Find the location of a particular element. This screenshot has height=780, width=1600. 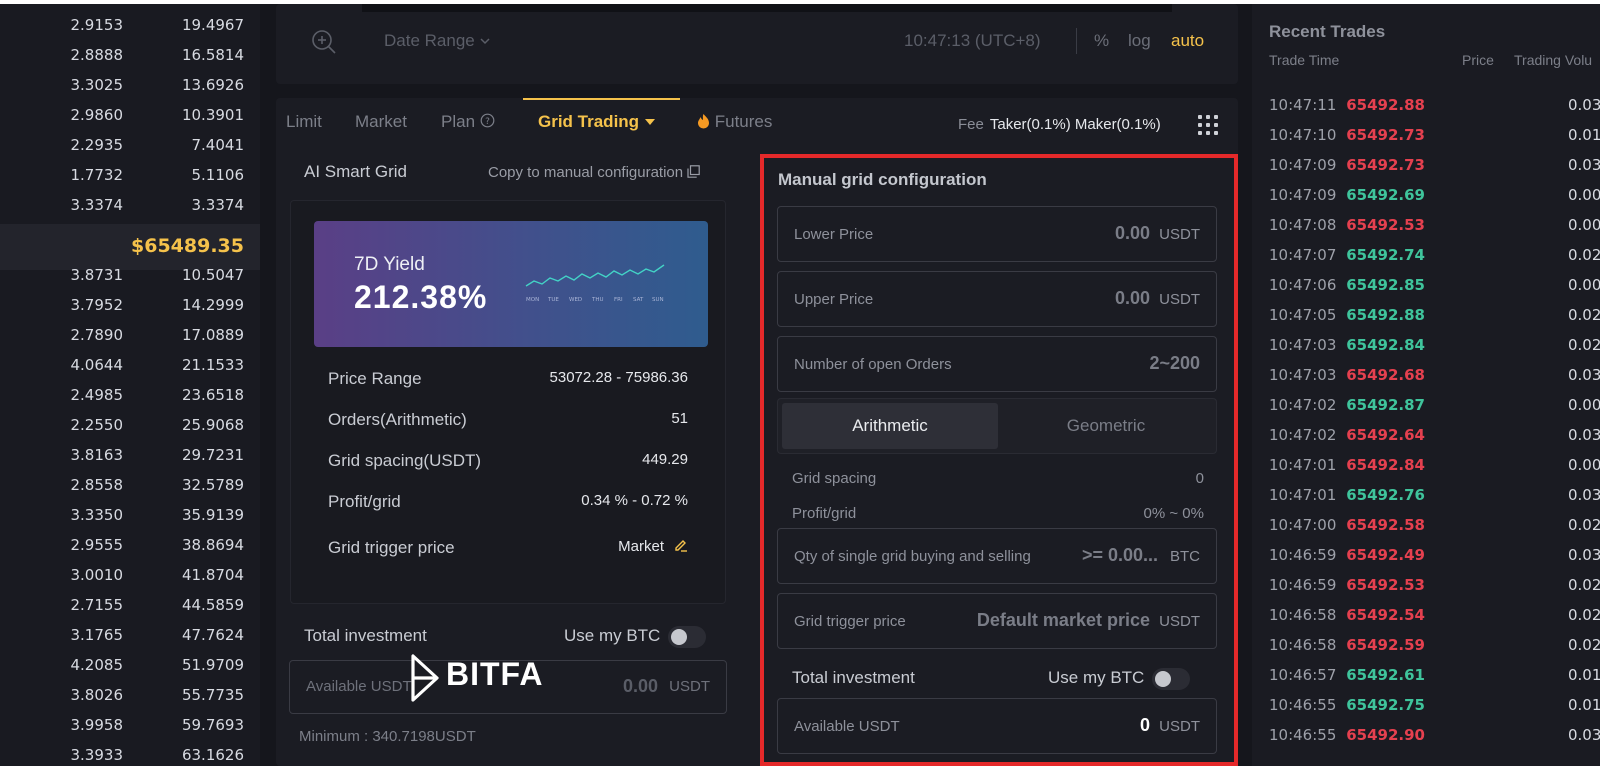

bid-row: 3.7952 14.2999 is located at coordinates (130, 305).